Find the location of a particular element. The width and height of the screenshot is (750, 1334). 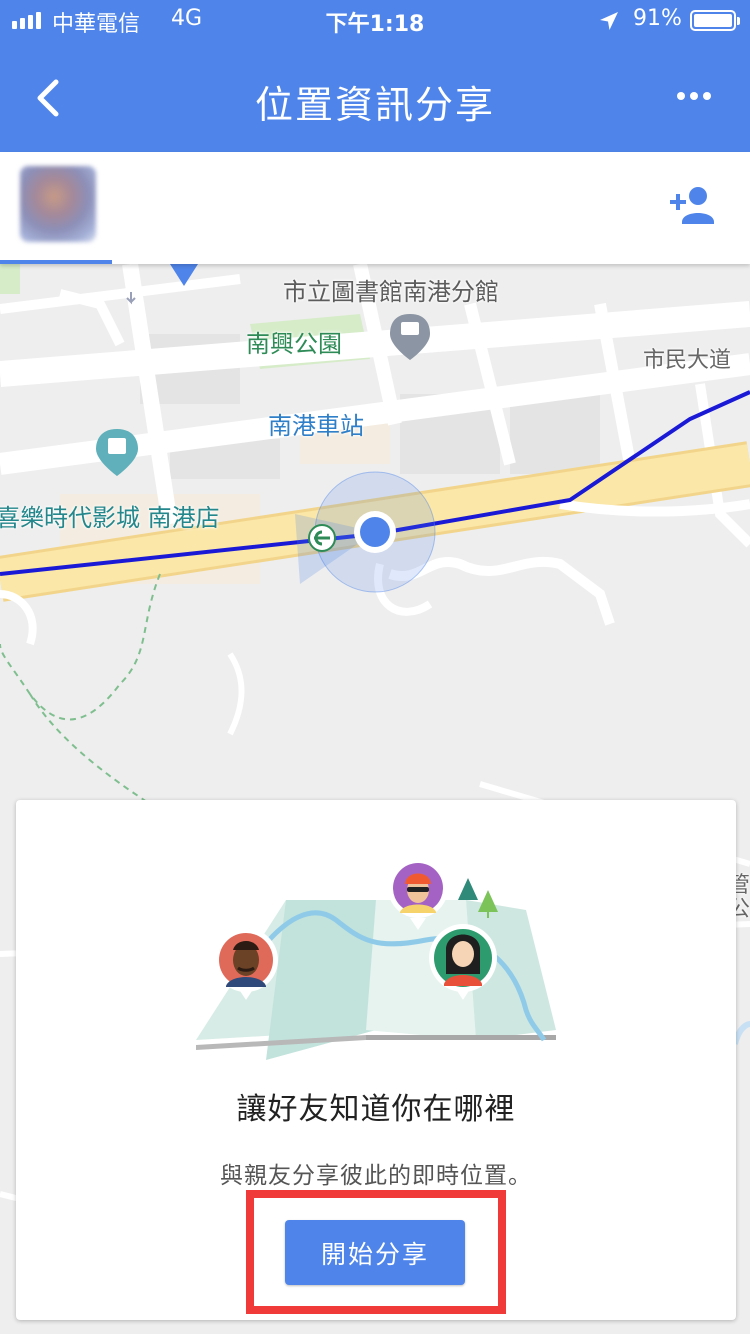

contact-tab-self is located at coordinates (56, 208).